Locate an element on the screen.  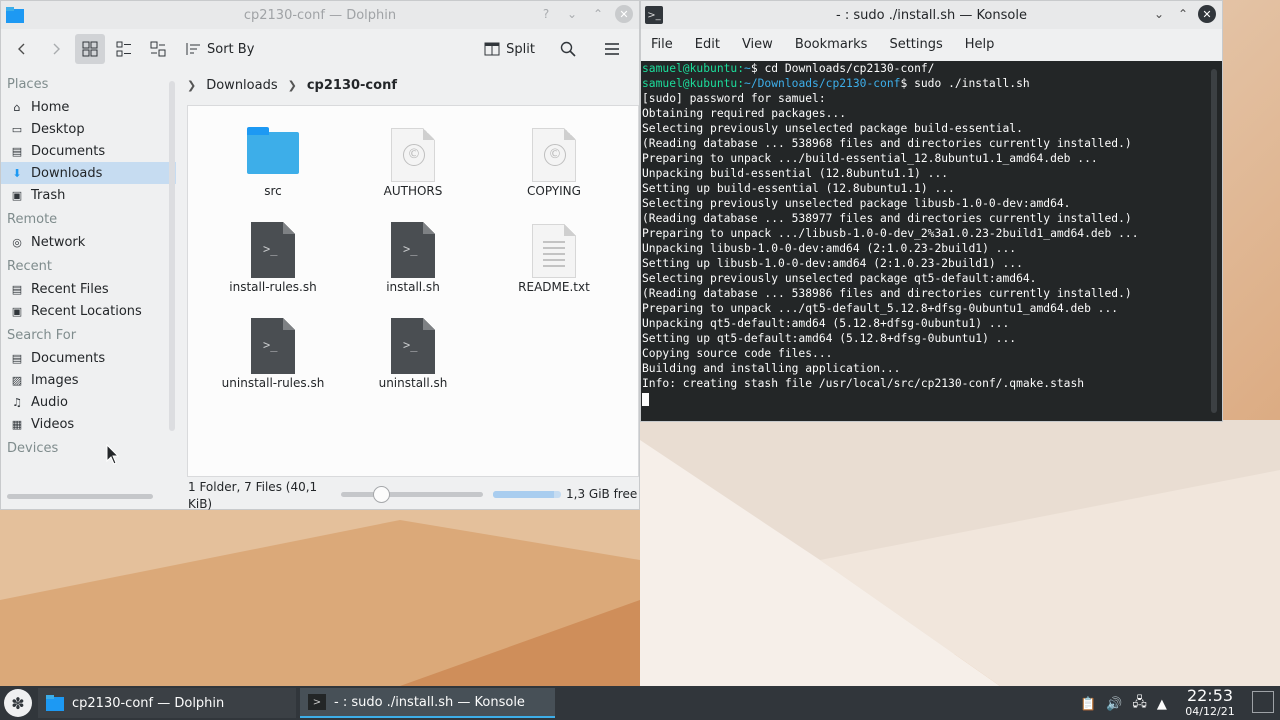
copyright-icon: © is located at coordinates (555, 155).